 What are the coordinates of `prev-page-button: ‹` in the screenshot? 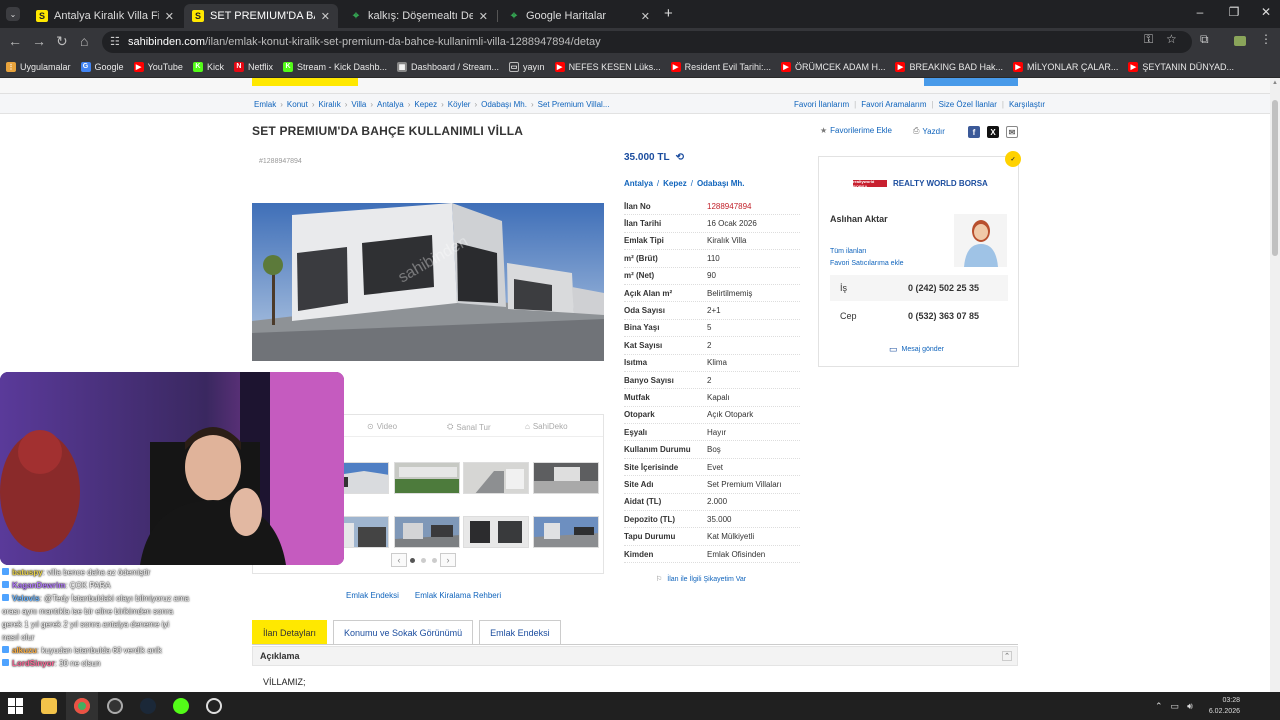 It's located at (399, 560).